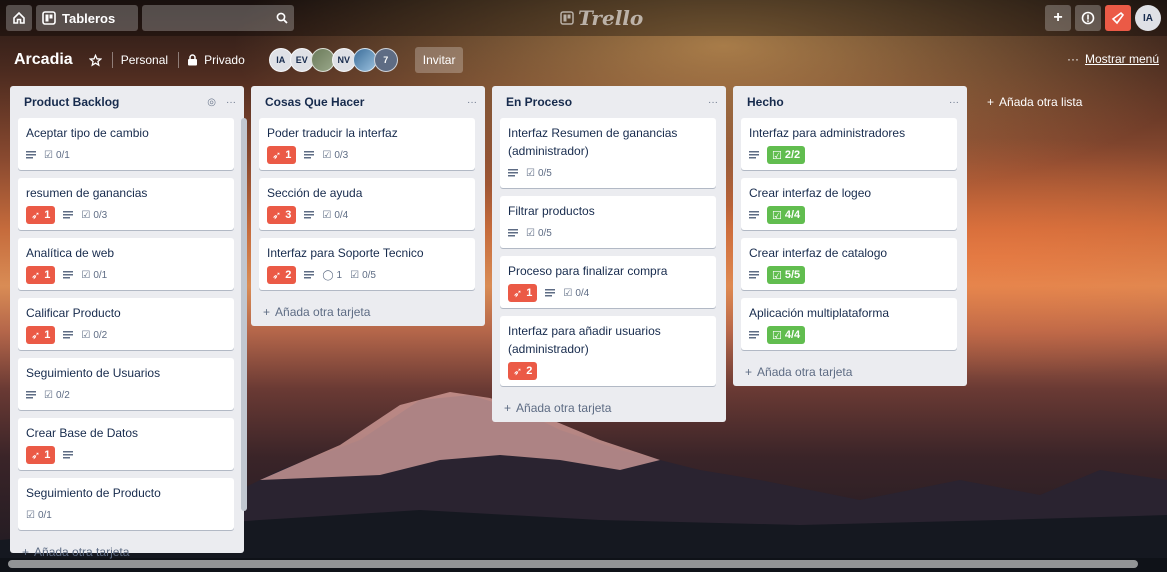 The height and width of the screenshot is (572, 1167). What do you see at coordinates (849, 264) in the screenshot?
I see `card: Crear interfaz de catalogo ☑ 5/5` at bounding box center [849, 264].